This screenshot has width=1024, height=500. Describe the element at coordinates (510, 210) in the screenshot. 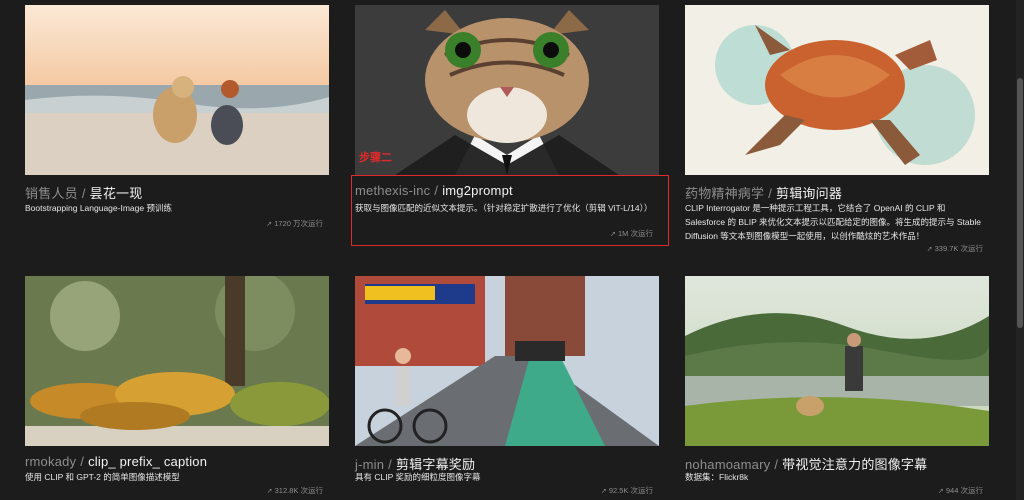

I see `selection-highlight-box` at that location.